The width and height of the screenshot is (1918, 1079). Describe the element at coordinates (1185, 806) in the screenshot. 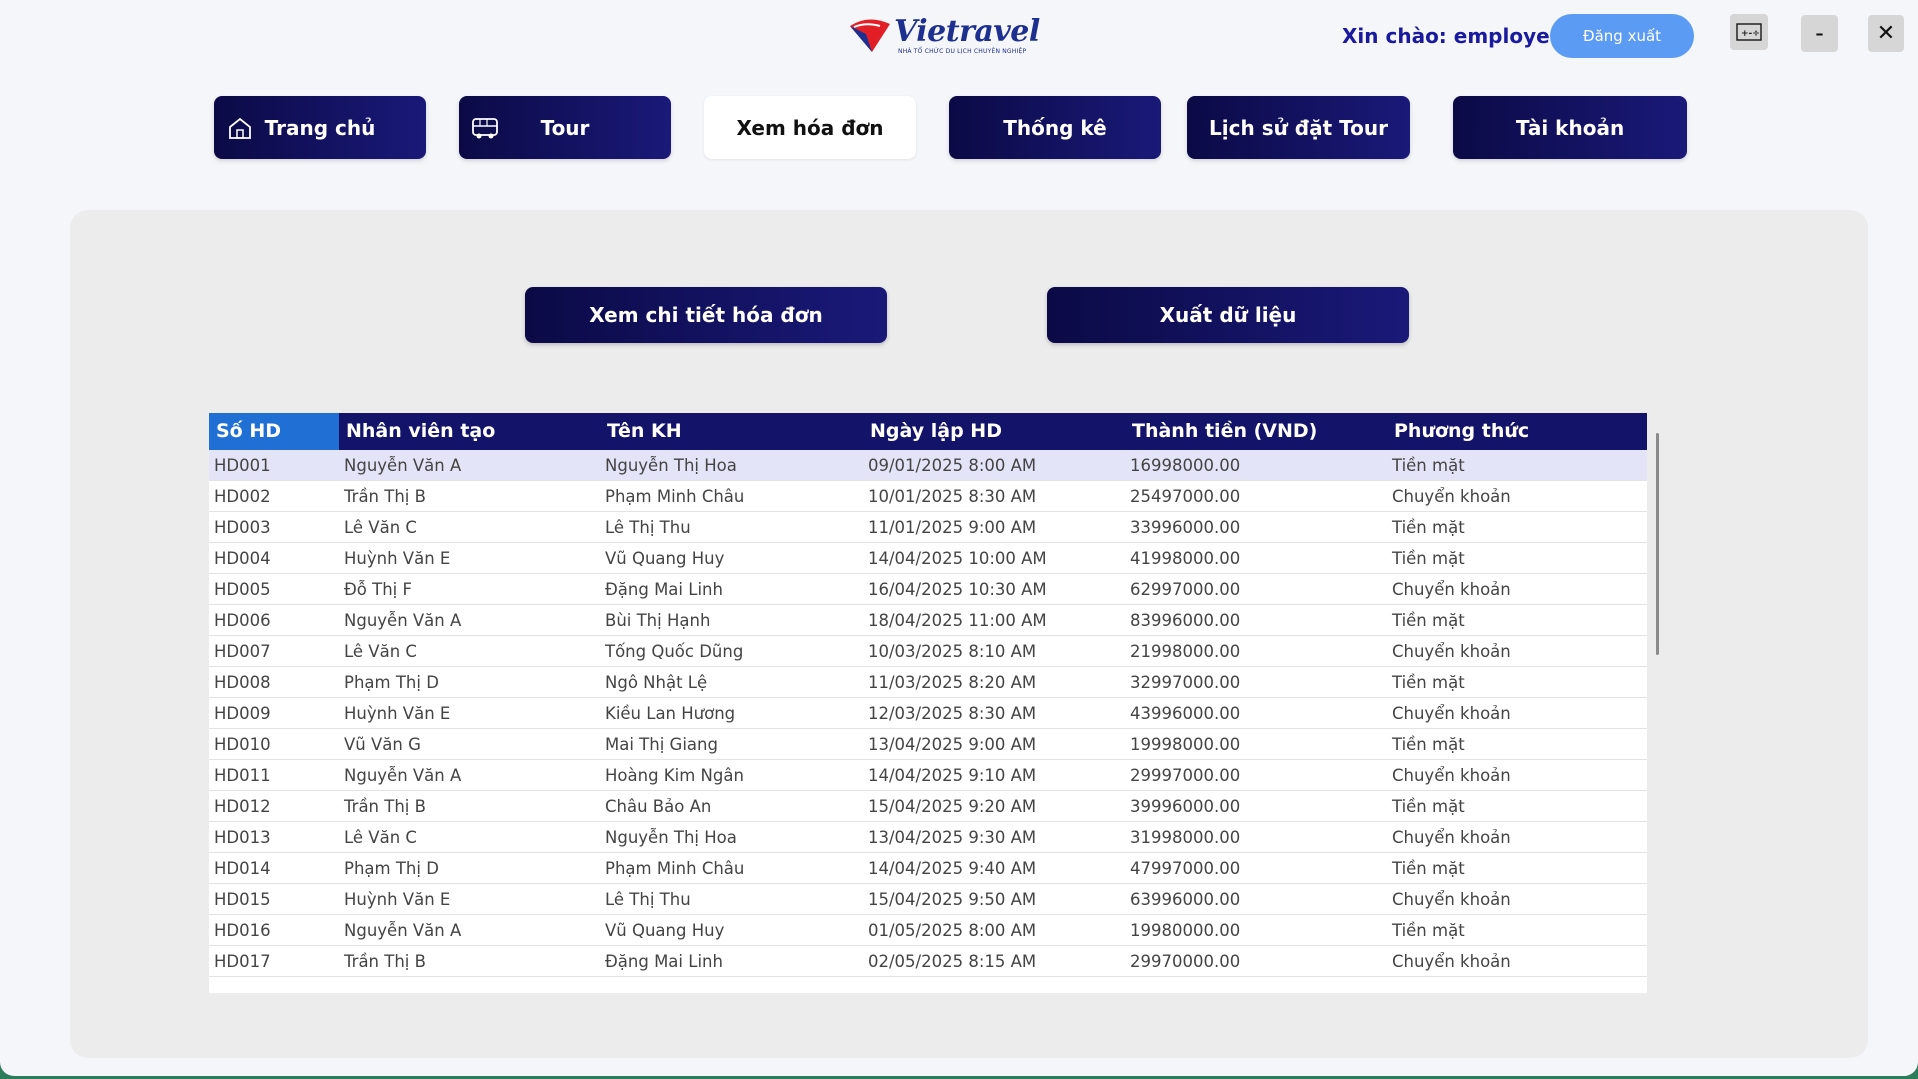

I see `table-cell: 39996000.00` at that location.